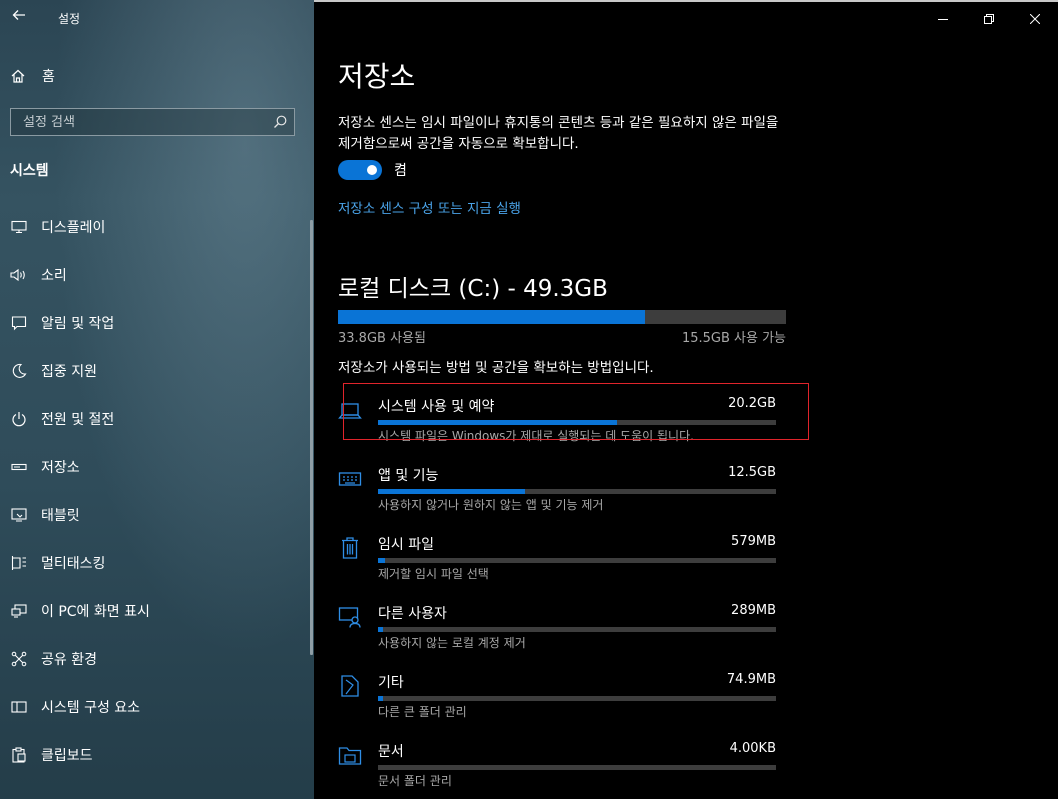  Describe the element at coordinates (73, 564) in the screenshot. I see `sidebar-item-label: 멀티태스킹` at that location.